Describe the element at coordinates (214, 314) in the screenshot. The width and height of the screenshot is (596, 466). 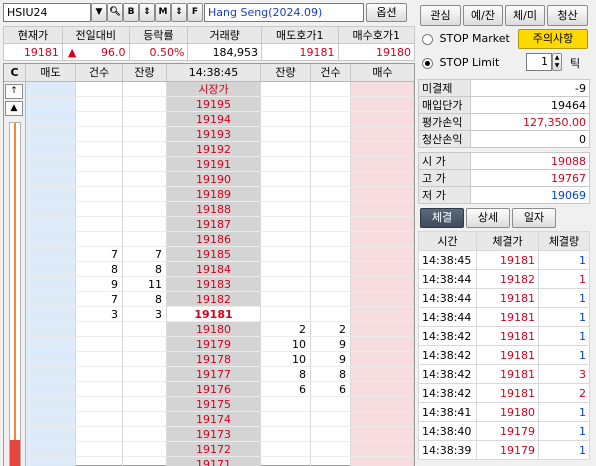
I see `price-cell: 19181` at that location.